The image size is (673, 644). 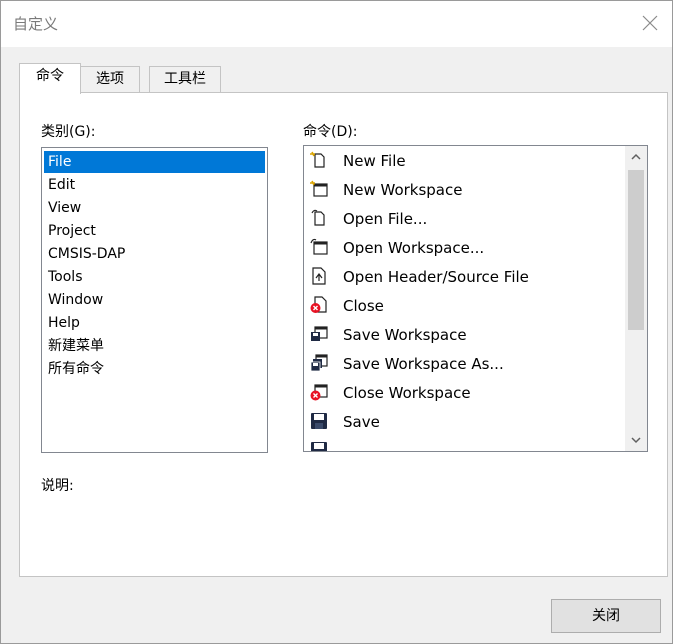 What do you see at coordinates (374, 161) in the screenshot?
I see `command-label: New File` at bounding box center [374, 161].